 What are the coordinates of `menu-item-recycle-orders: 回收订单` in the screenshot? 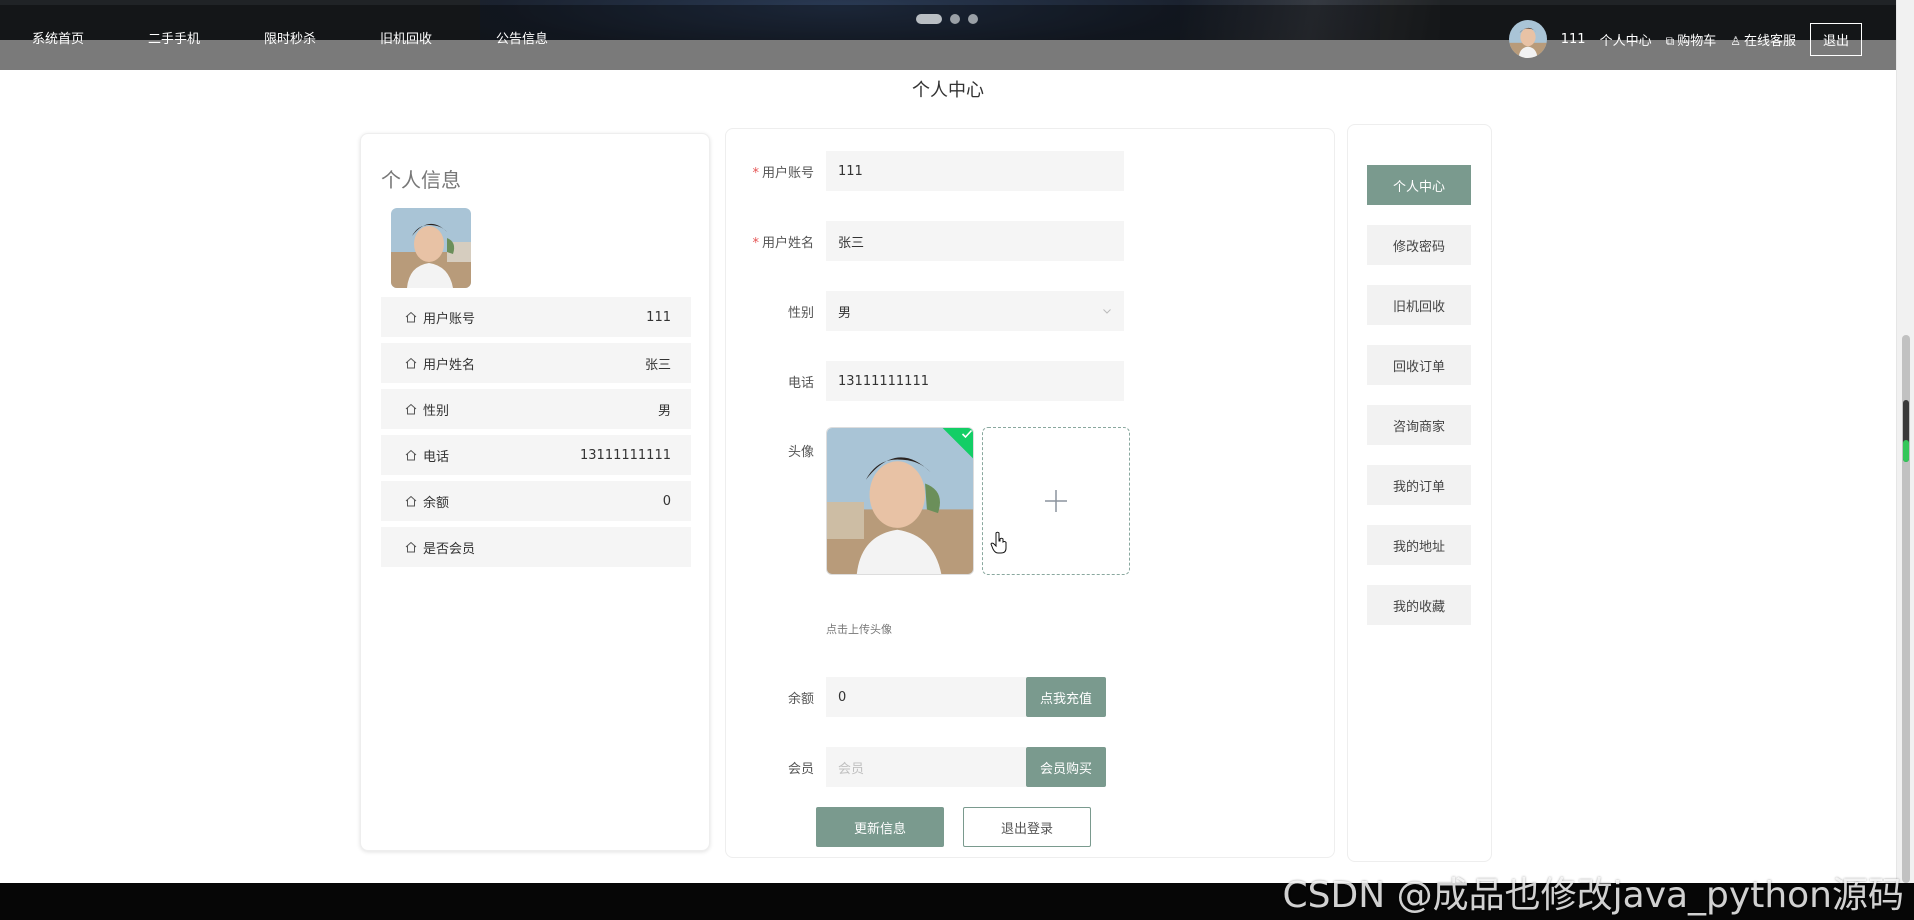 It's located at (1419, 365).